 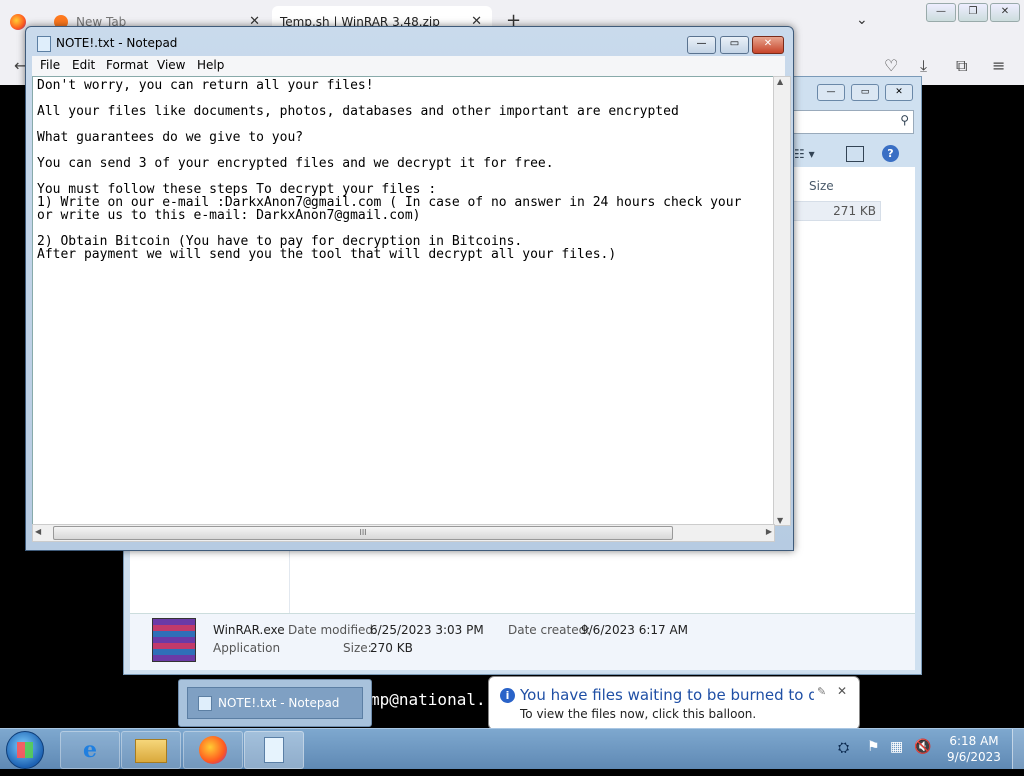 I want to click on menu-bar: File Edit Format View Help, so click(x=408, y=66).